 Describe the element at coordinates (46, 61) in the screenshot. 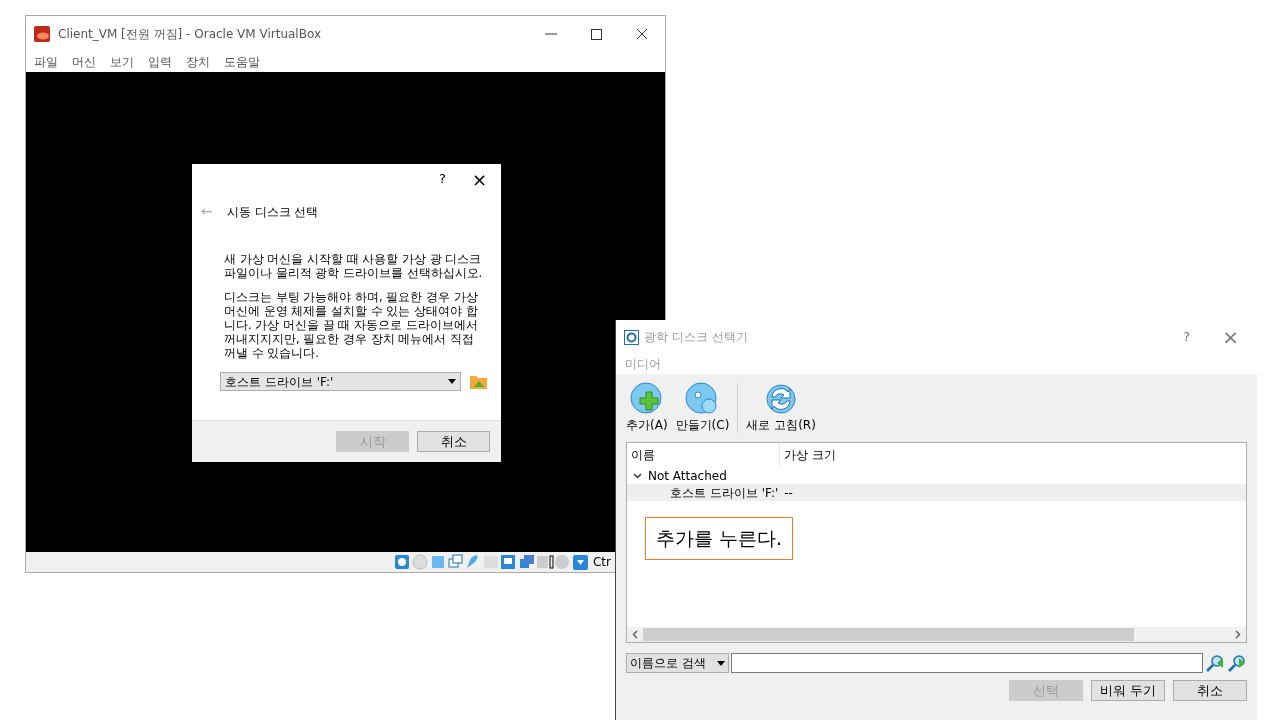

I see `menu-item: 파일` at that location.